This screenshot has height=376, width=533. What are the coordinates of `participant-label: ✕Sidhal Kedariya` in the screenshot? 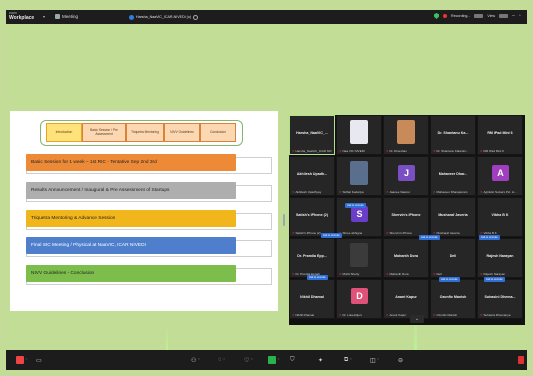 It's located at (359, 192).